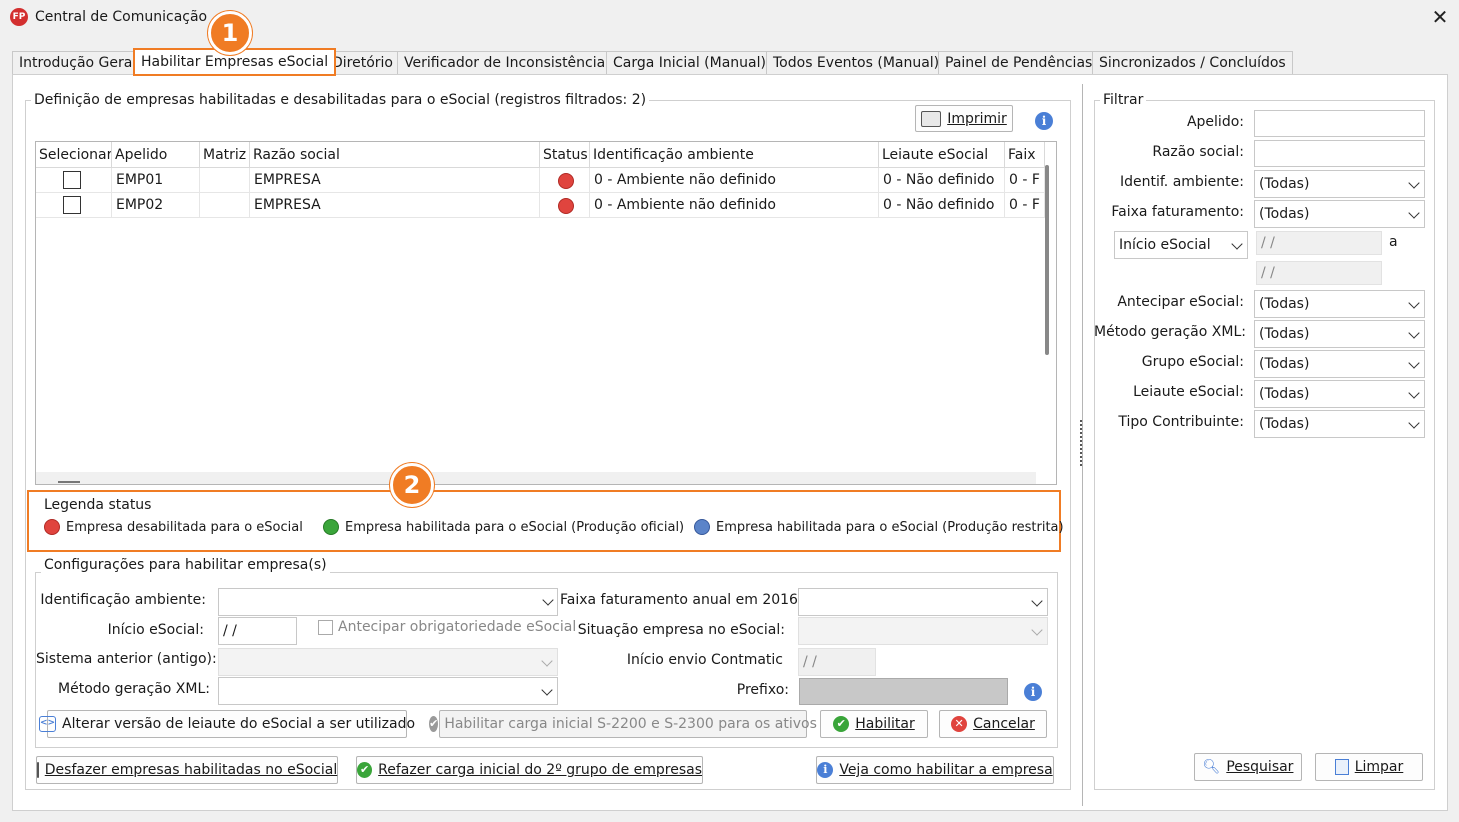 This screenshot has width=1459, height=822. What do you see at coordinates (1339, 304) in the screenshot?
I see `filtro-antecipar-select: (Todas)` at bounding box center [1339, 304].